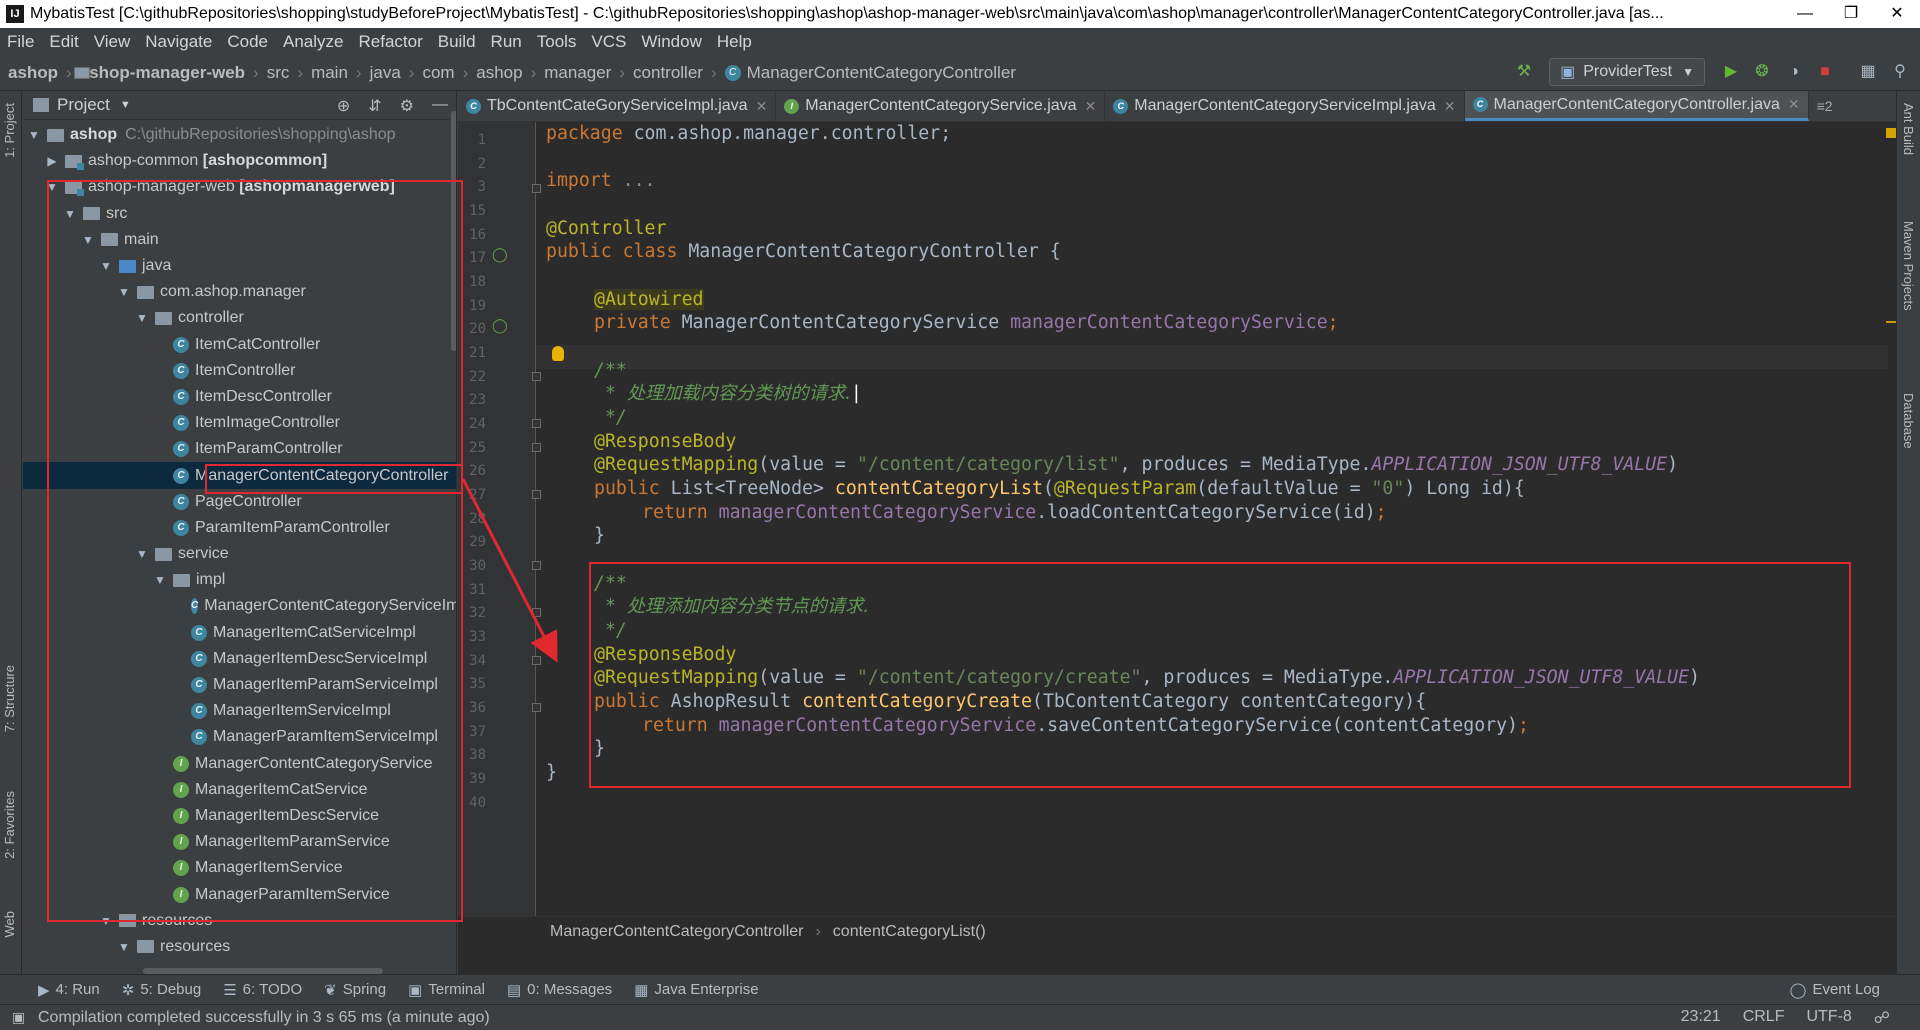 The height and width of the screenshot is (1030, 1920). Describe the element at coordinates (671, 42) in the screenshot. I see `menu-window: Window` at that location.